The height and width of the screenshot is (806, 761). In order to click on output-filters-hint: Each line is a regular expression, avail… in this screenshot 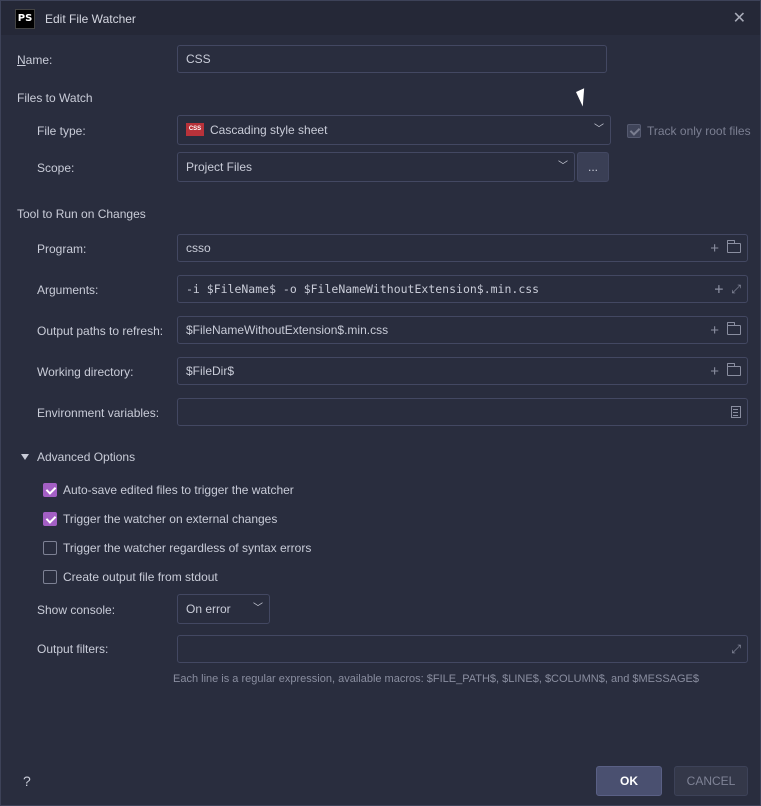, I will do `click(436, 679)`.